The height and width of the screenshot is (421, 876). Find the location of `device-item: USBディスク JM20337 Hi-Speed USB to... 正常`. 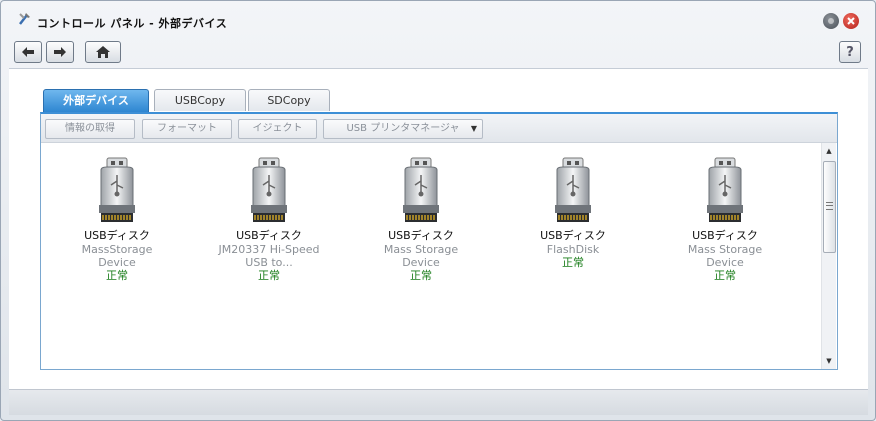

device-item: USBディスク JM20337 Hi-Speed USB to... 正常 is located at coordinates (269, 219).